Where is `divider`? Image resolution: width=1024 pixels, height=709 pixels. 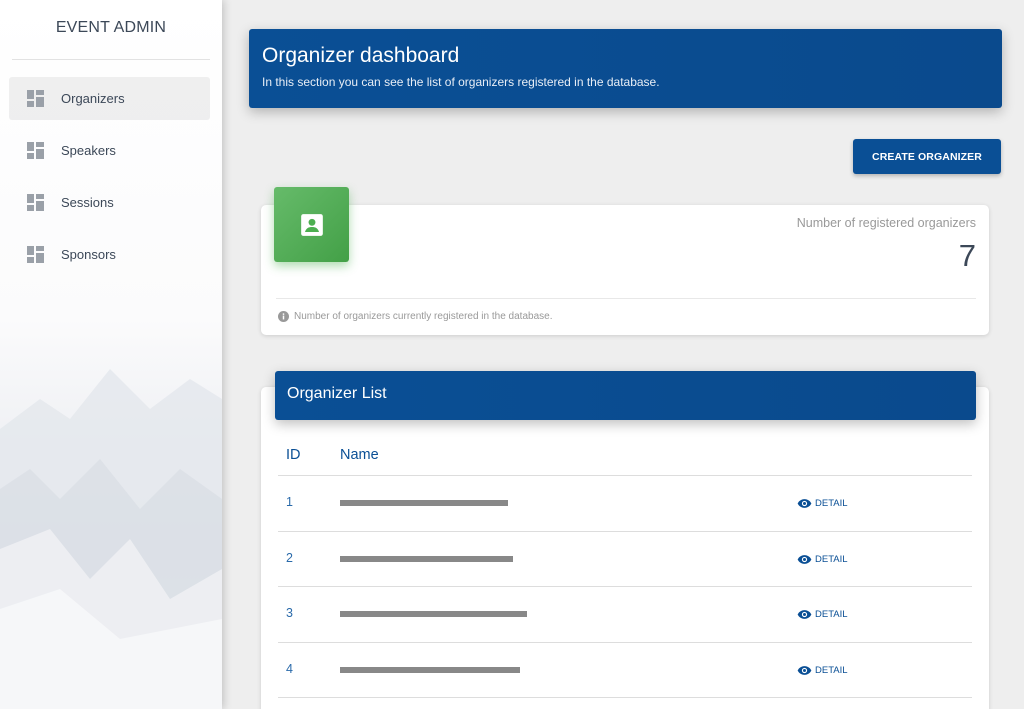 divider is located at coordinates (626, 298).